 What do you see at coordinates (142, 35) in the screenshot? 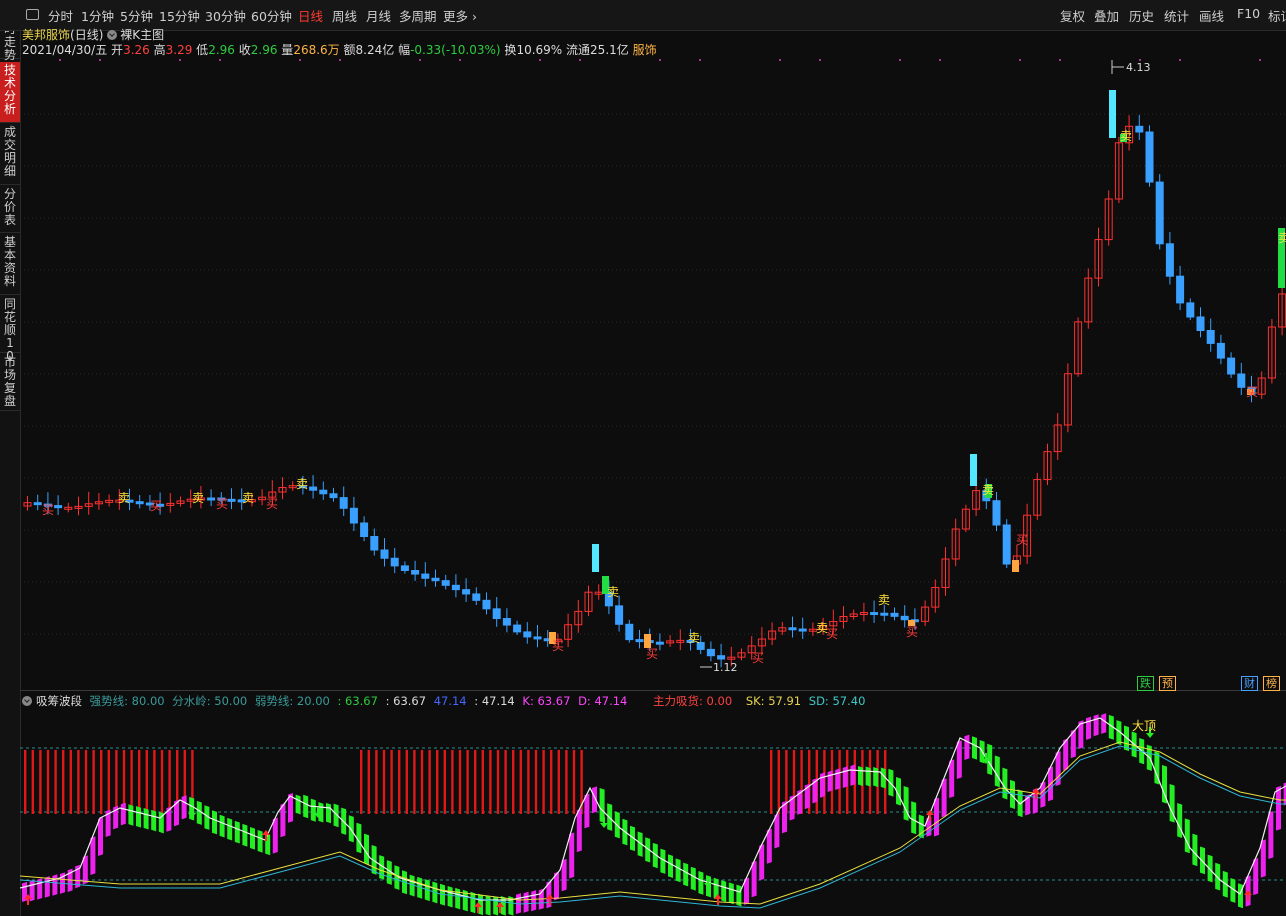
I see `main-chart-label: 裸K主图` at bounding box center [142, 35].